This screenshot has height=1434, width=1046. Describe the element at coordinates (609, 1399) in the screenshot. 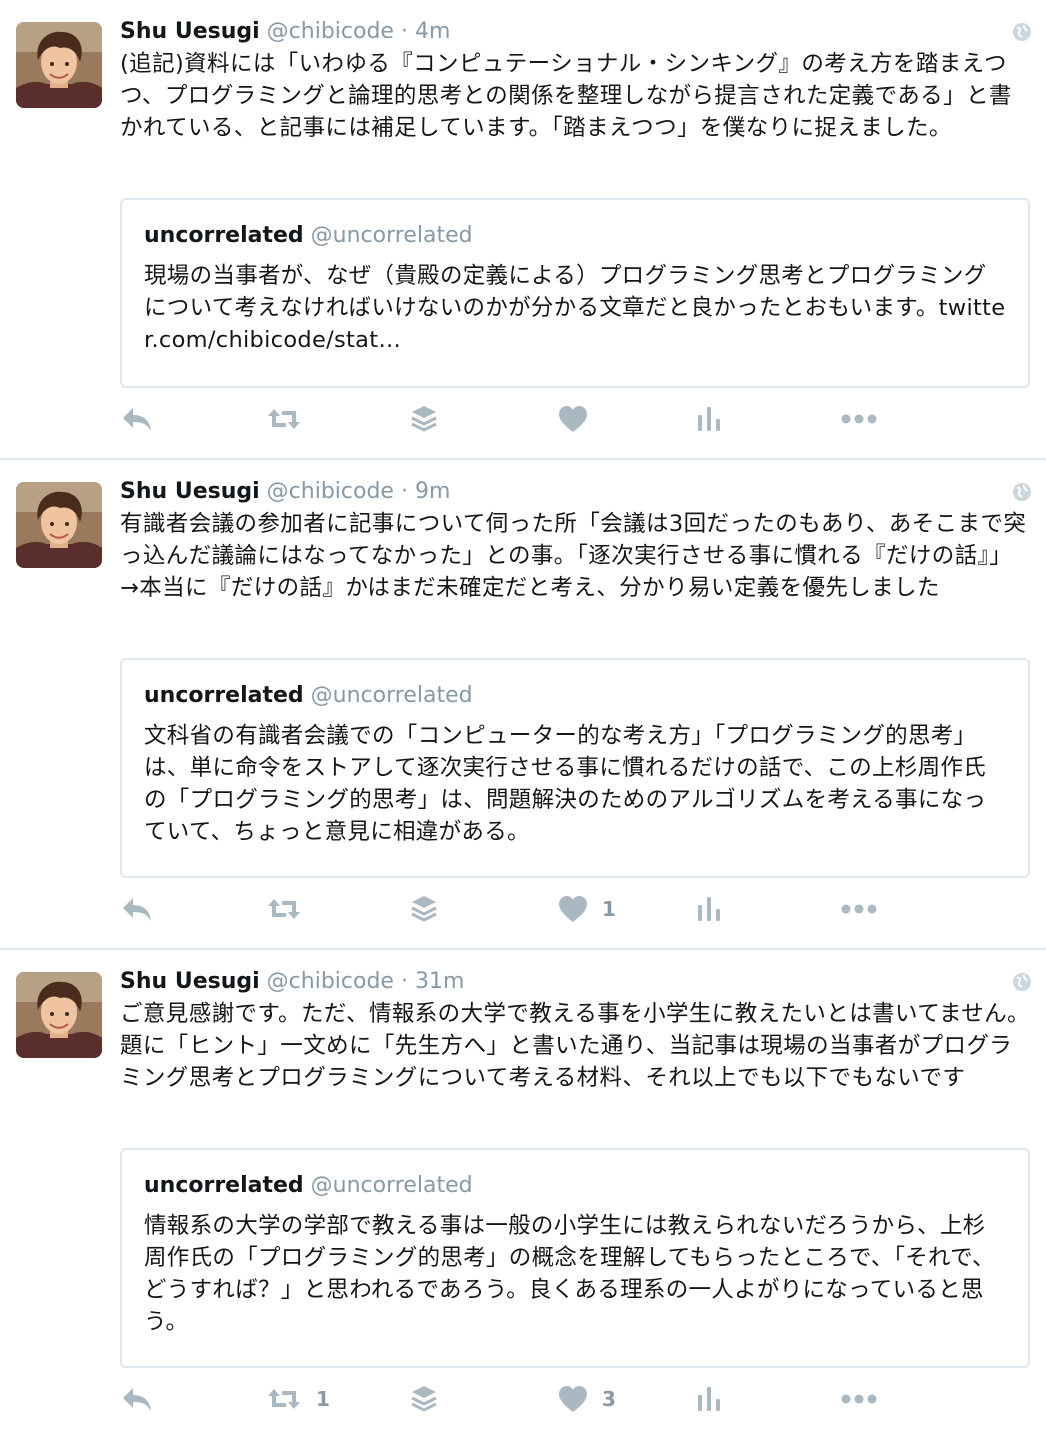

I see `like-count: 3` at that location.